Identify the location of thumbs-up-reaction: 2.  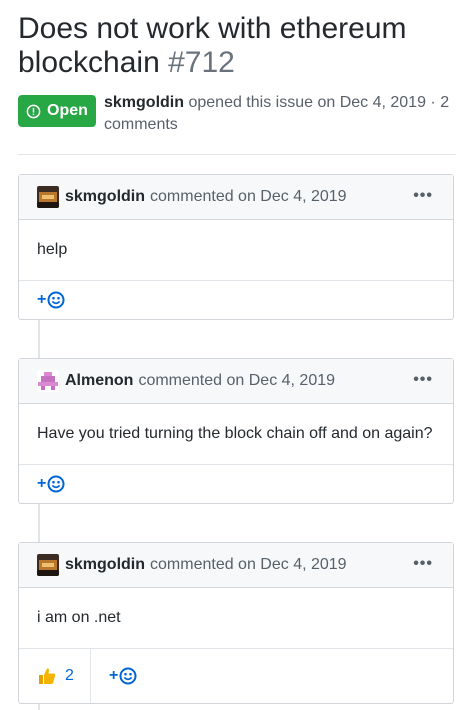
(55, 676).